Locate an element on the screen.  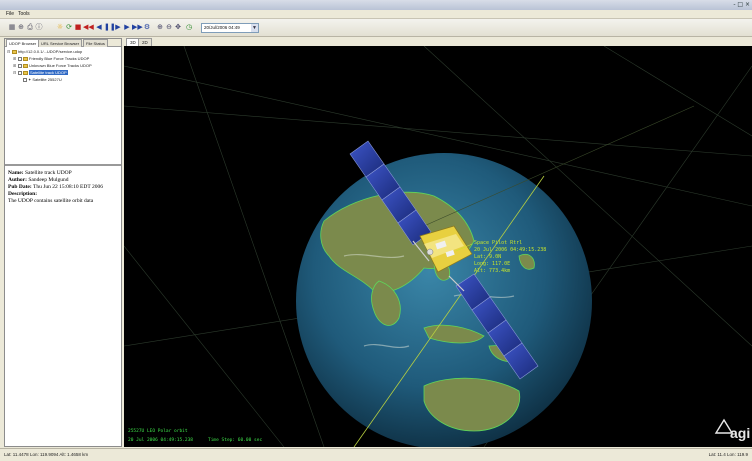
grid-icon: ▦ is located at coordinates (12, 27).